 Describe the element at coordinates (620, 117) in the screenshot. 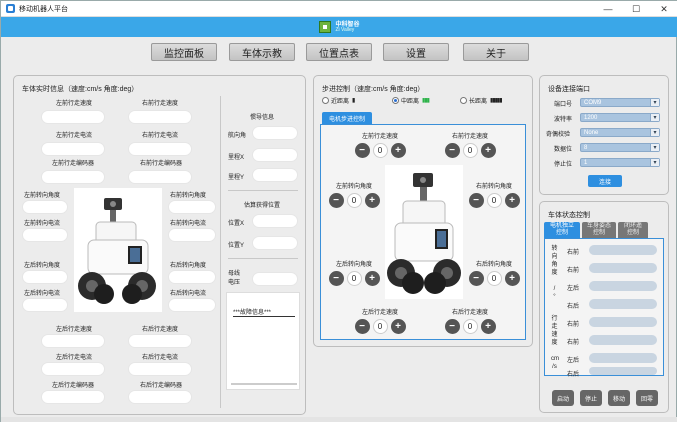

I see `baud-select: 1200 ▾` at that location.